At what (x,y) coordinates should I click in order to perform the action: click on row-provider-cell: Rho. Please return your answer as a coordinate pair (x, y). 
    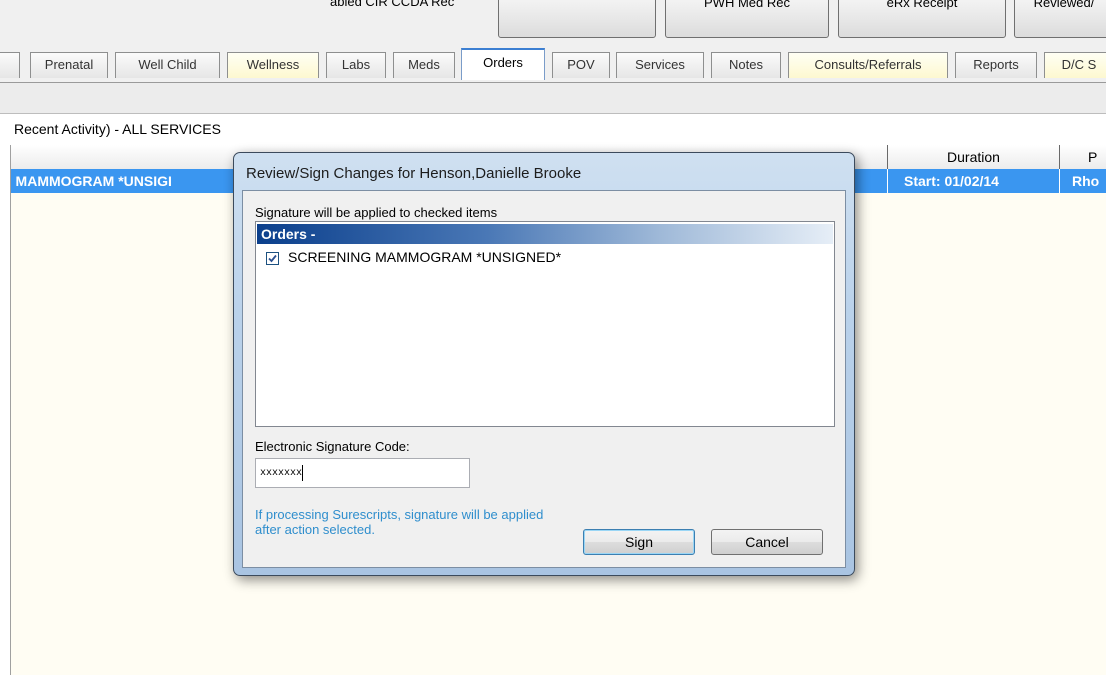
    Looking at the image, I should click on (1082, 181).